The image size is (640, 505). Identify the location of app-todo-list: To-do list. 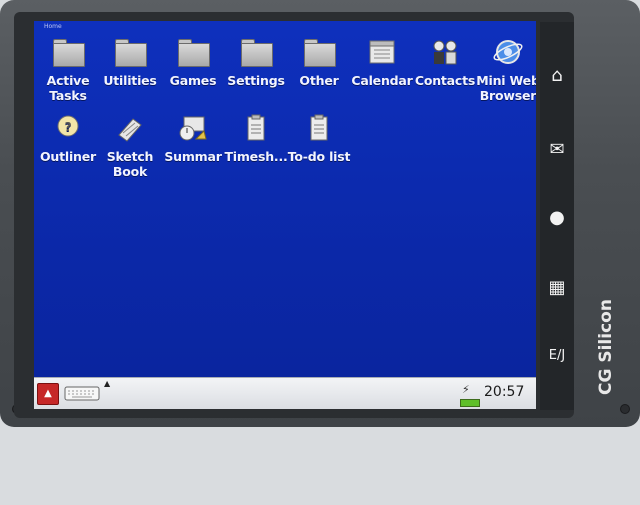
(319, 138).